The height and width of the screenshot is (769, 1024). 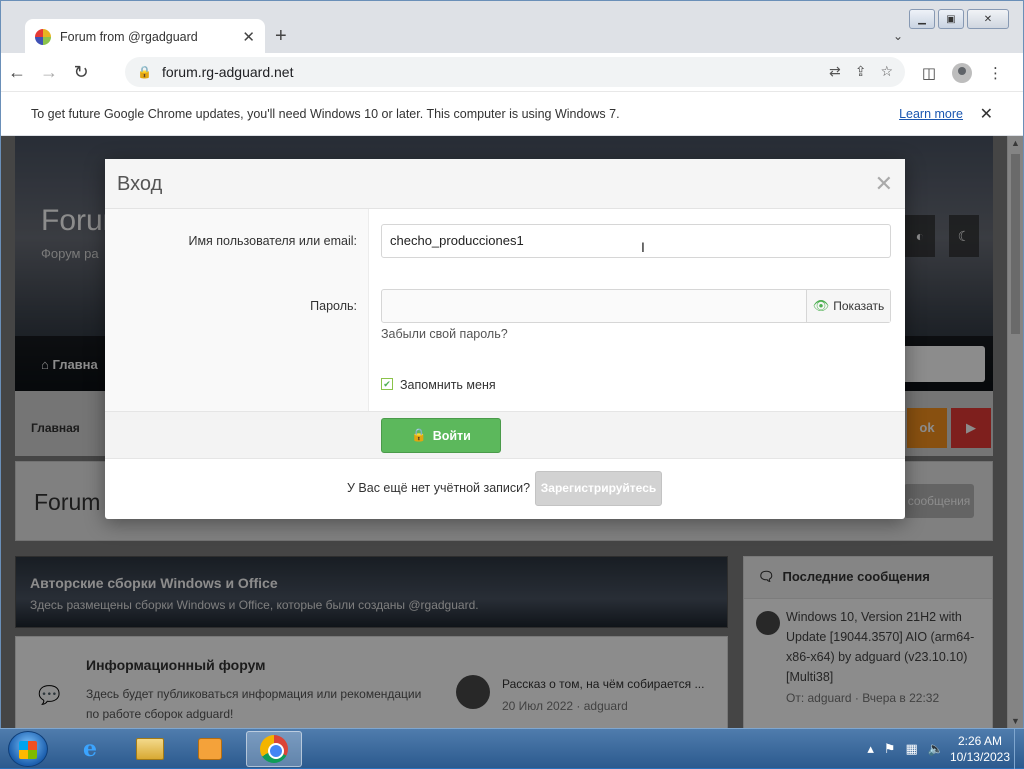 What do you see at coordinates (333, 306) in the screenshot?
I see `password-label: Пароль:` at bounding box center [333, 306].